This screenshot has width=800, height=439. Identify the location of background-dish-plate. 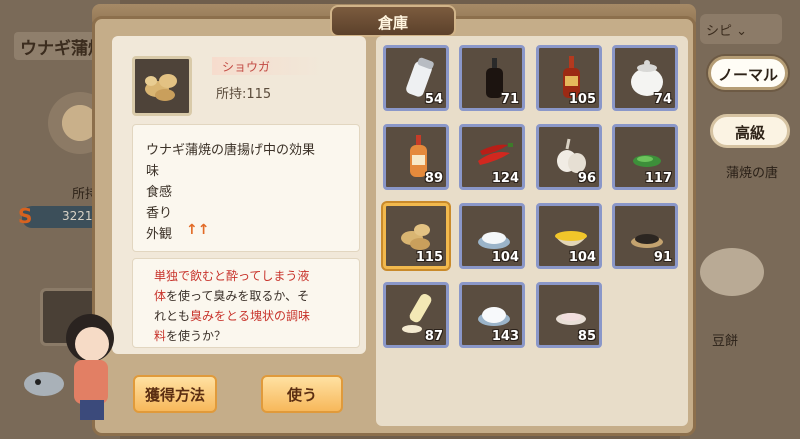
(732, 272).